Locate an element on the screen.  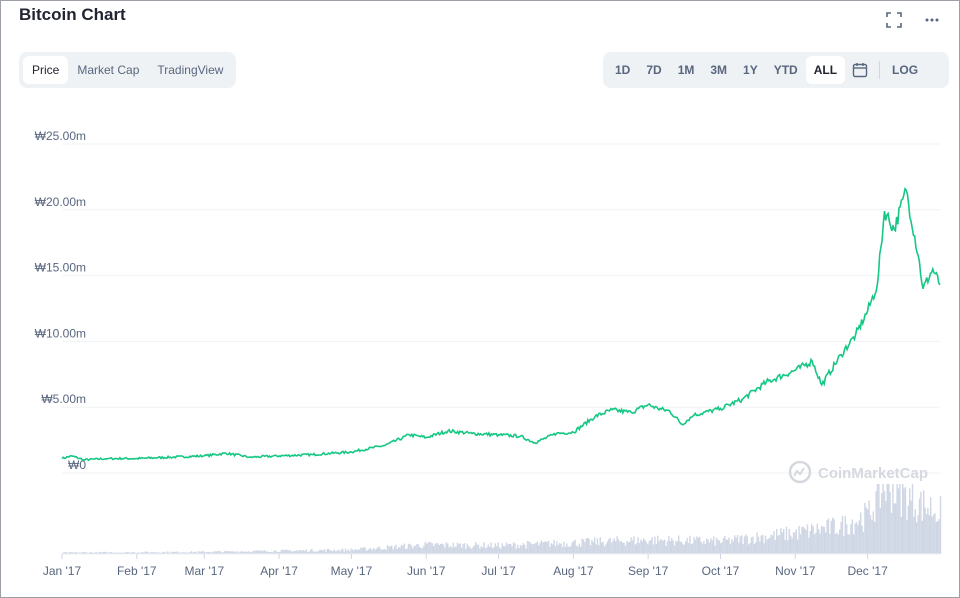
divider is located at coordinates (880, 70).